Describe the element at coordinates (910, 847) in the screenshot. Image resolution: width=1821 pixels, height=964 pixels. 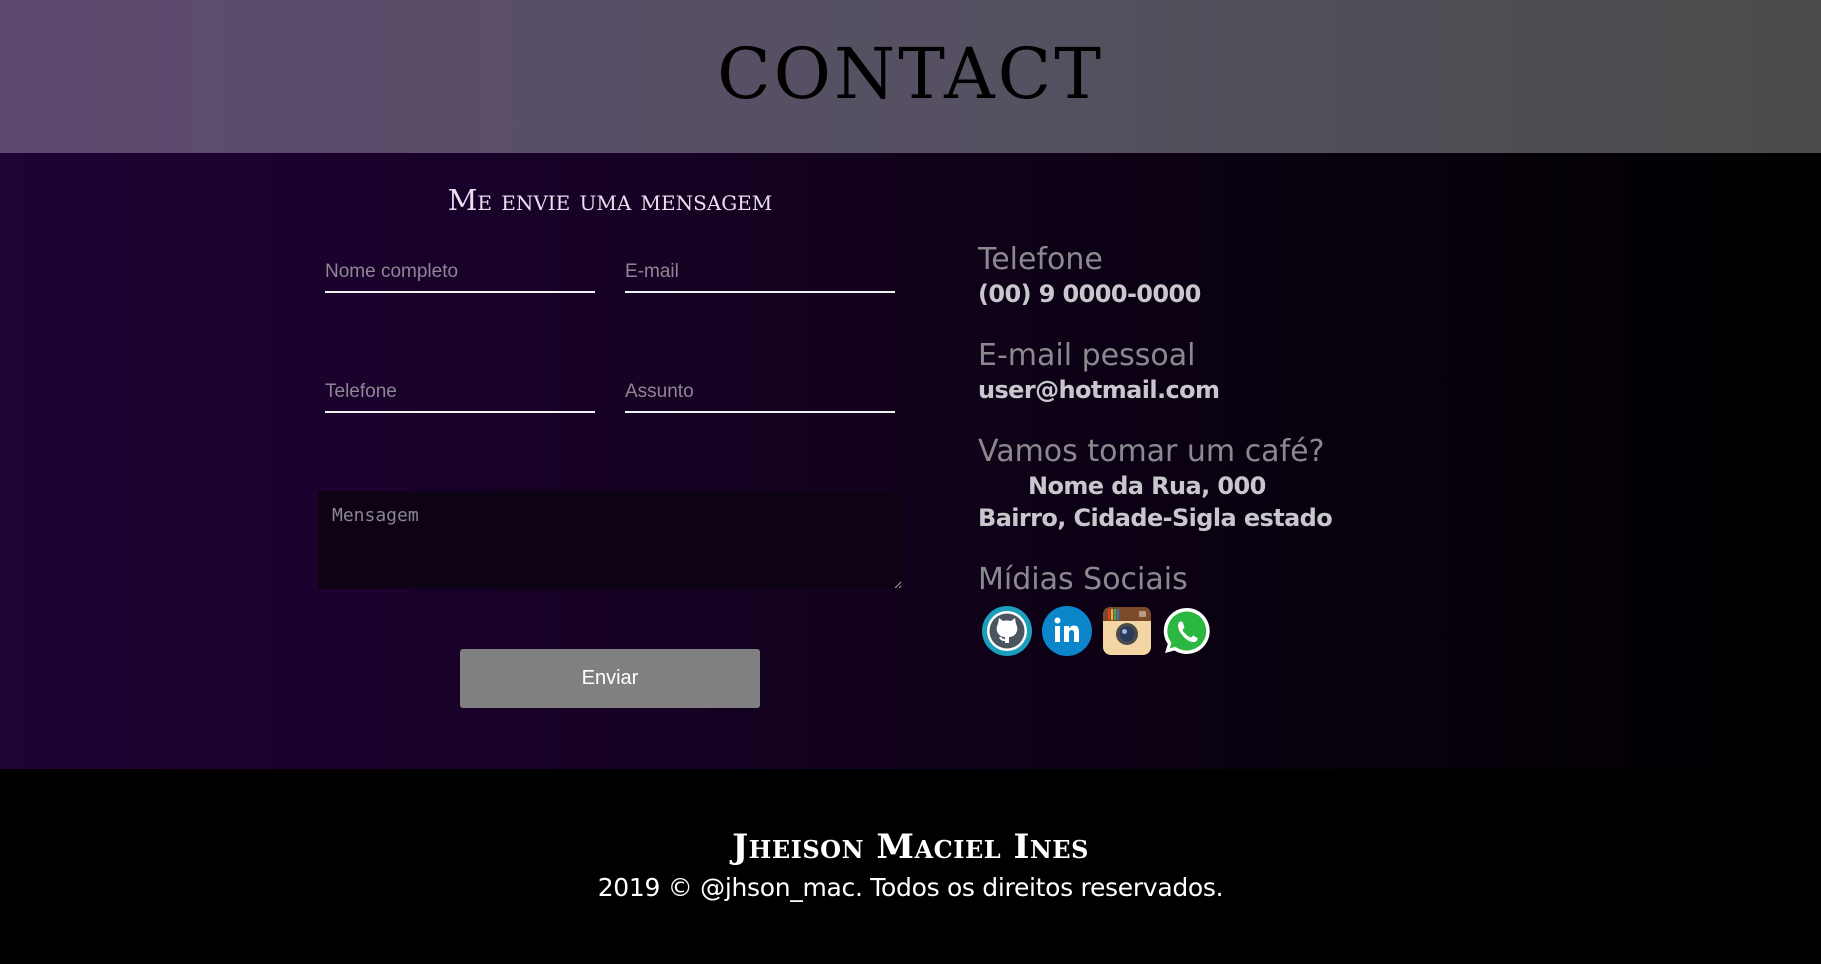
I see `footer-name: Jheison Maciel Ines` at that location.